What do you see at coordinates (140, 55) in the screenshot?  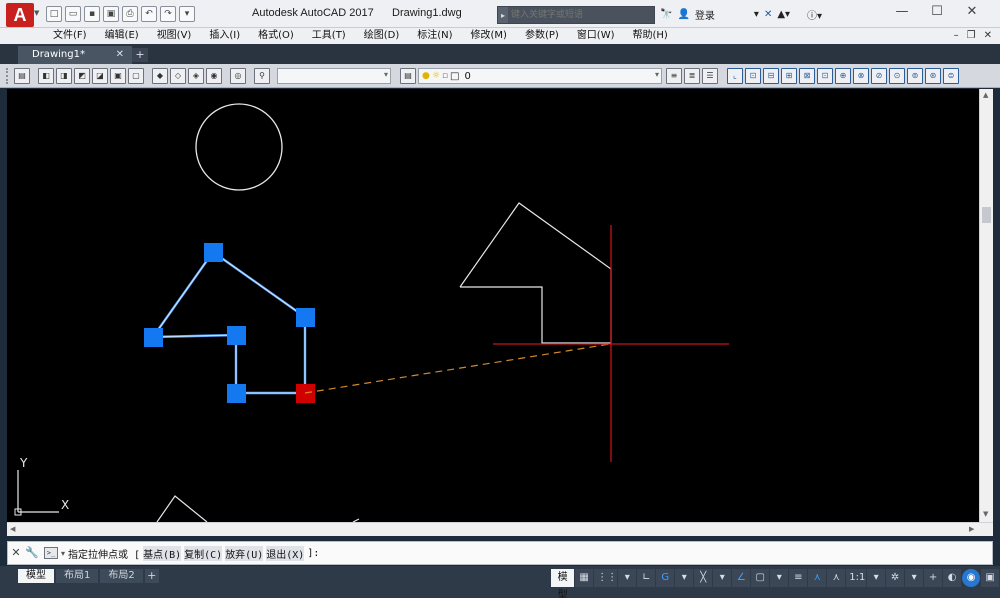 I see `new-tab-button: +` at bounding box center [140, 55].